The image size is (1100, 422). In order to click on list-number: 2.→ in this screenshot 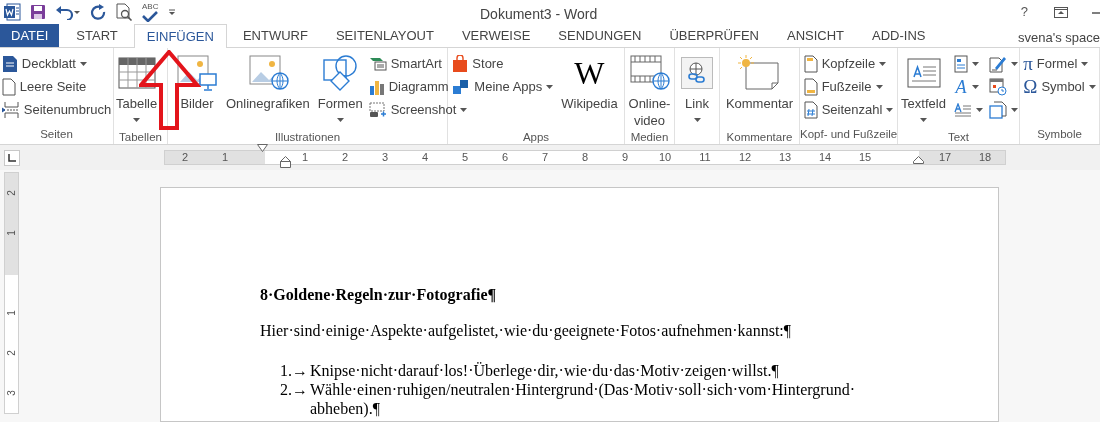, I will do `click(294, 389)`.